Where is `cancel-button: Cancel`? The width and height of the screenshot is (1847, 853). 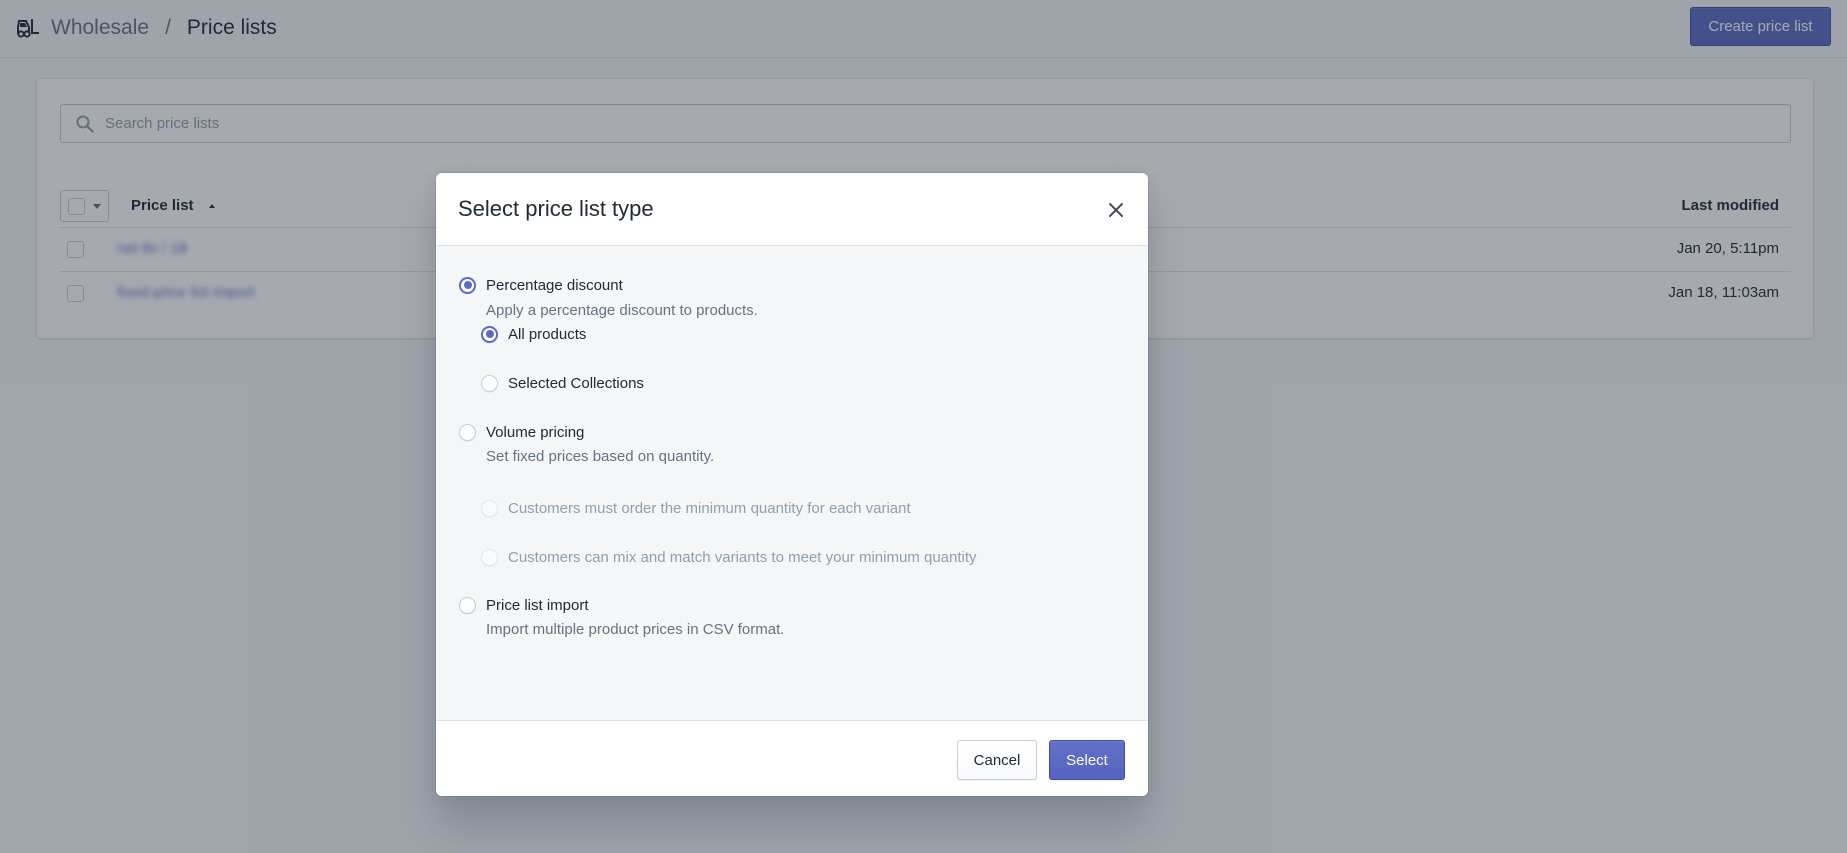
cancel-button: Cancel is located at coordinates (997, 760).